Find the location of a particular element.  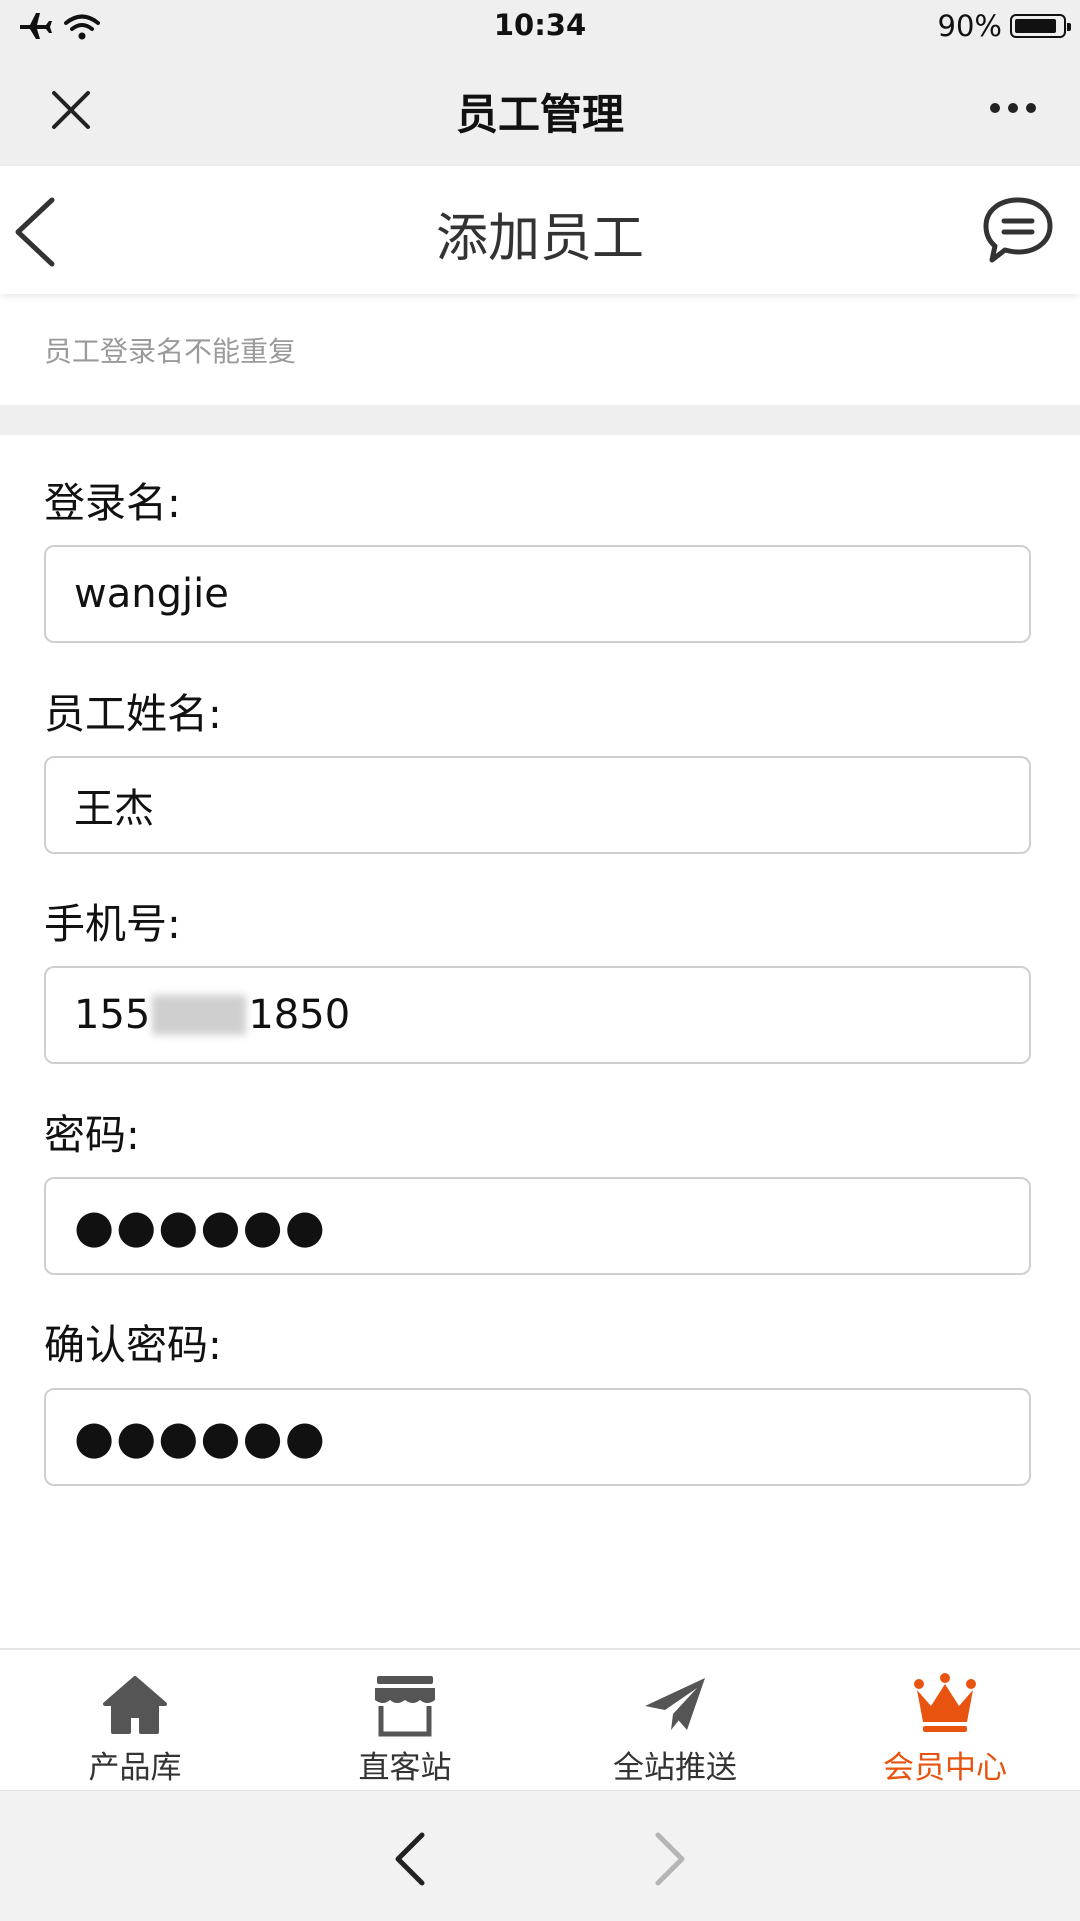

battery-fill is located at coordinates (1035, 26).